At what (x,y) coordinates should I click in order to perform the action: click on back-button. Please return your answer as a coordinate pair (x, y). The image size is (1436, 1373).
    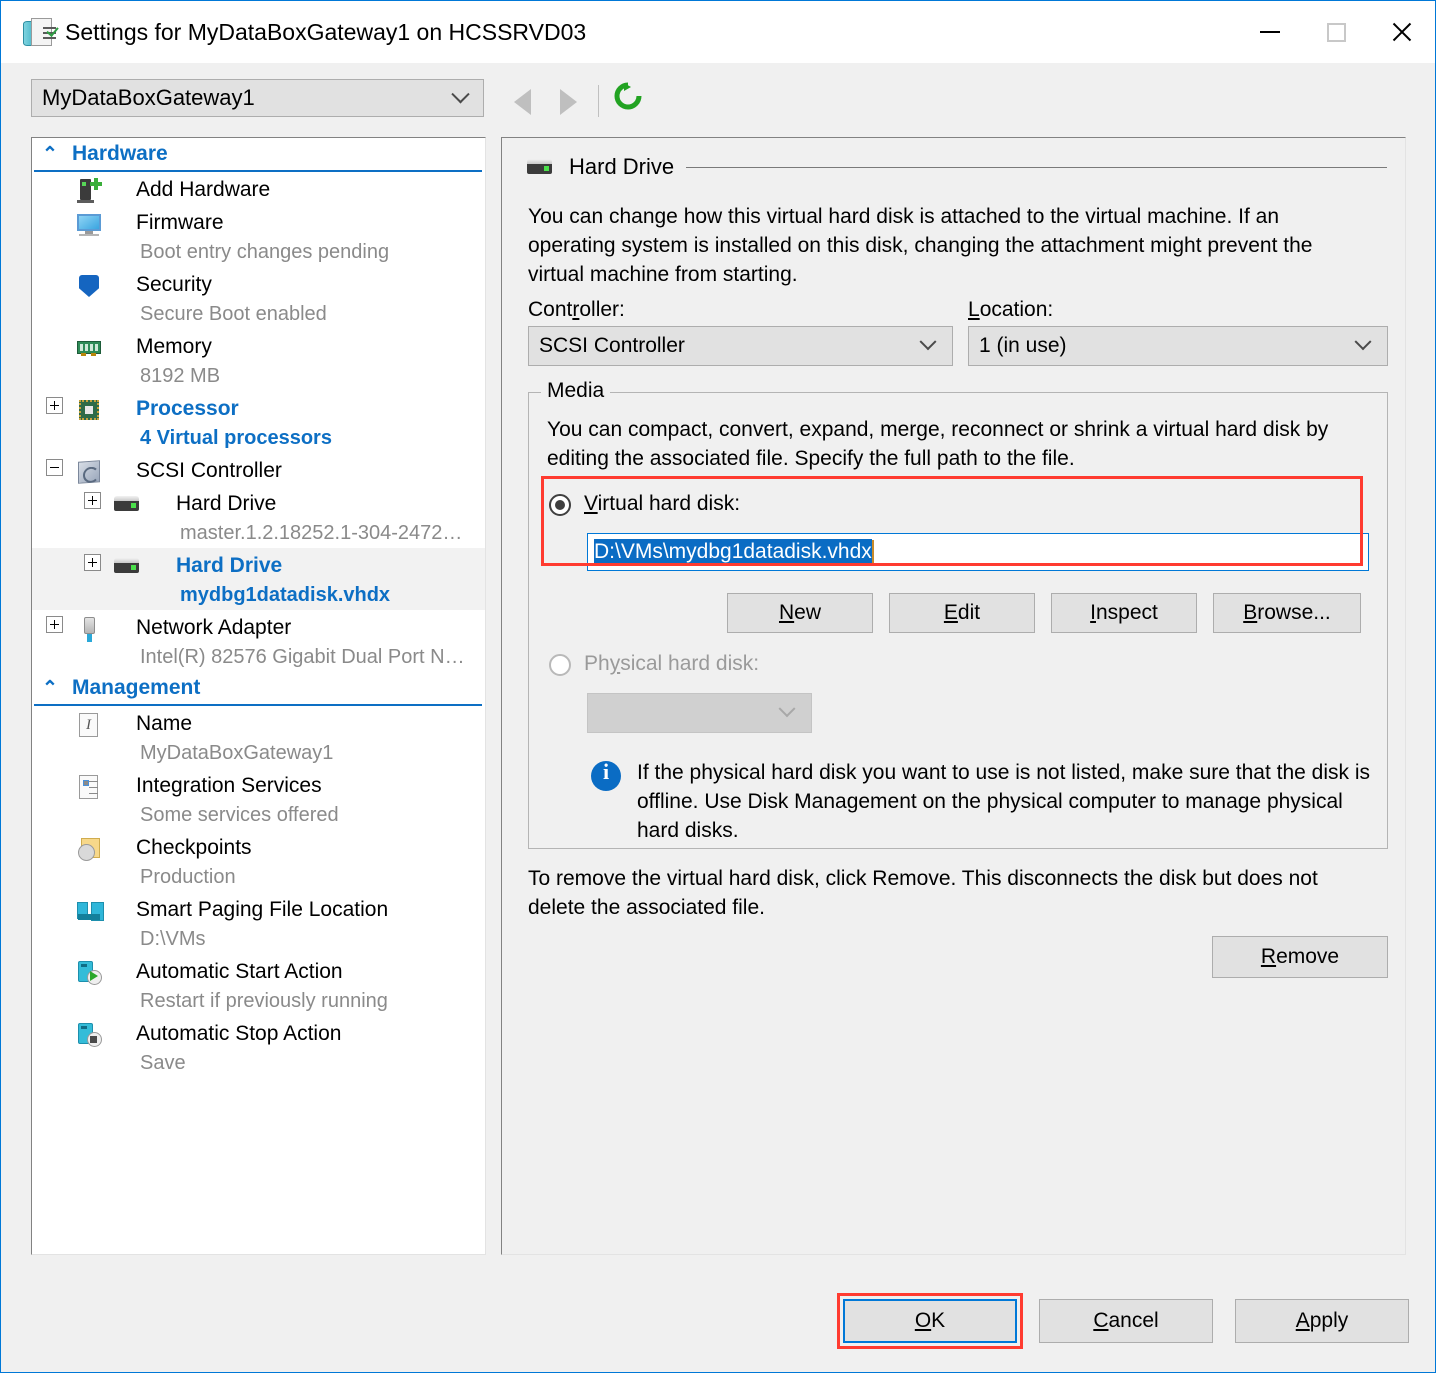
    Looking at the image, I should click on (522, 102).